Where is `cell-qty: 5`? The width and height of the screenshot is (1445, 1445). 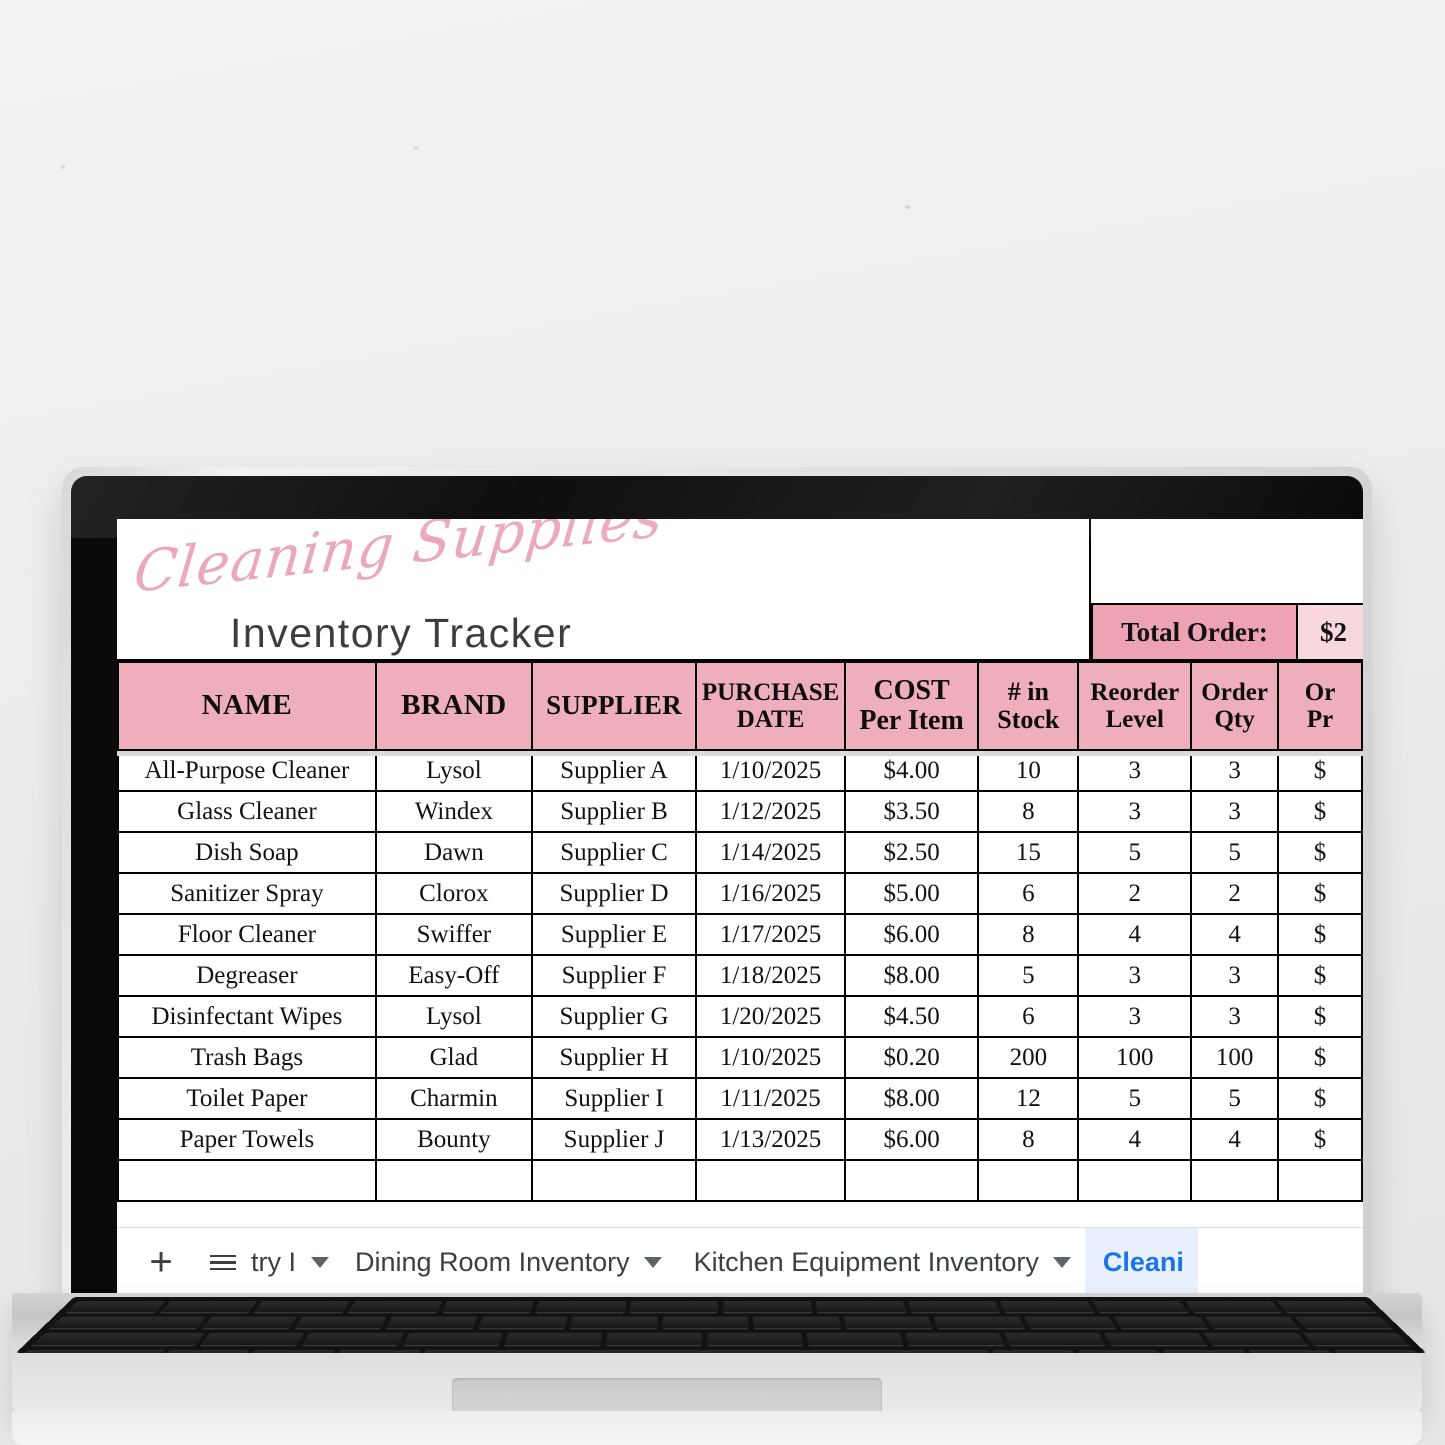
cell-qty: 5 is located at coordinates (1235, 1098).